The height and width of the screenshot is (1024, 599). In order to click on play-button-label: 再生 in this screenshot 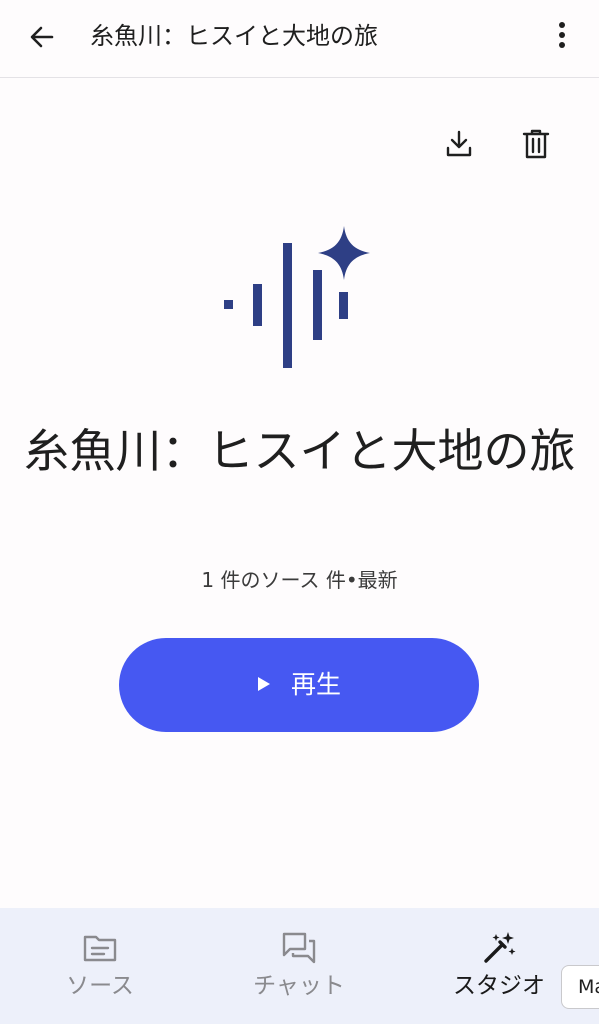, I will do `click(315, 685)`.